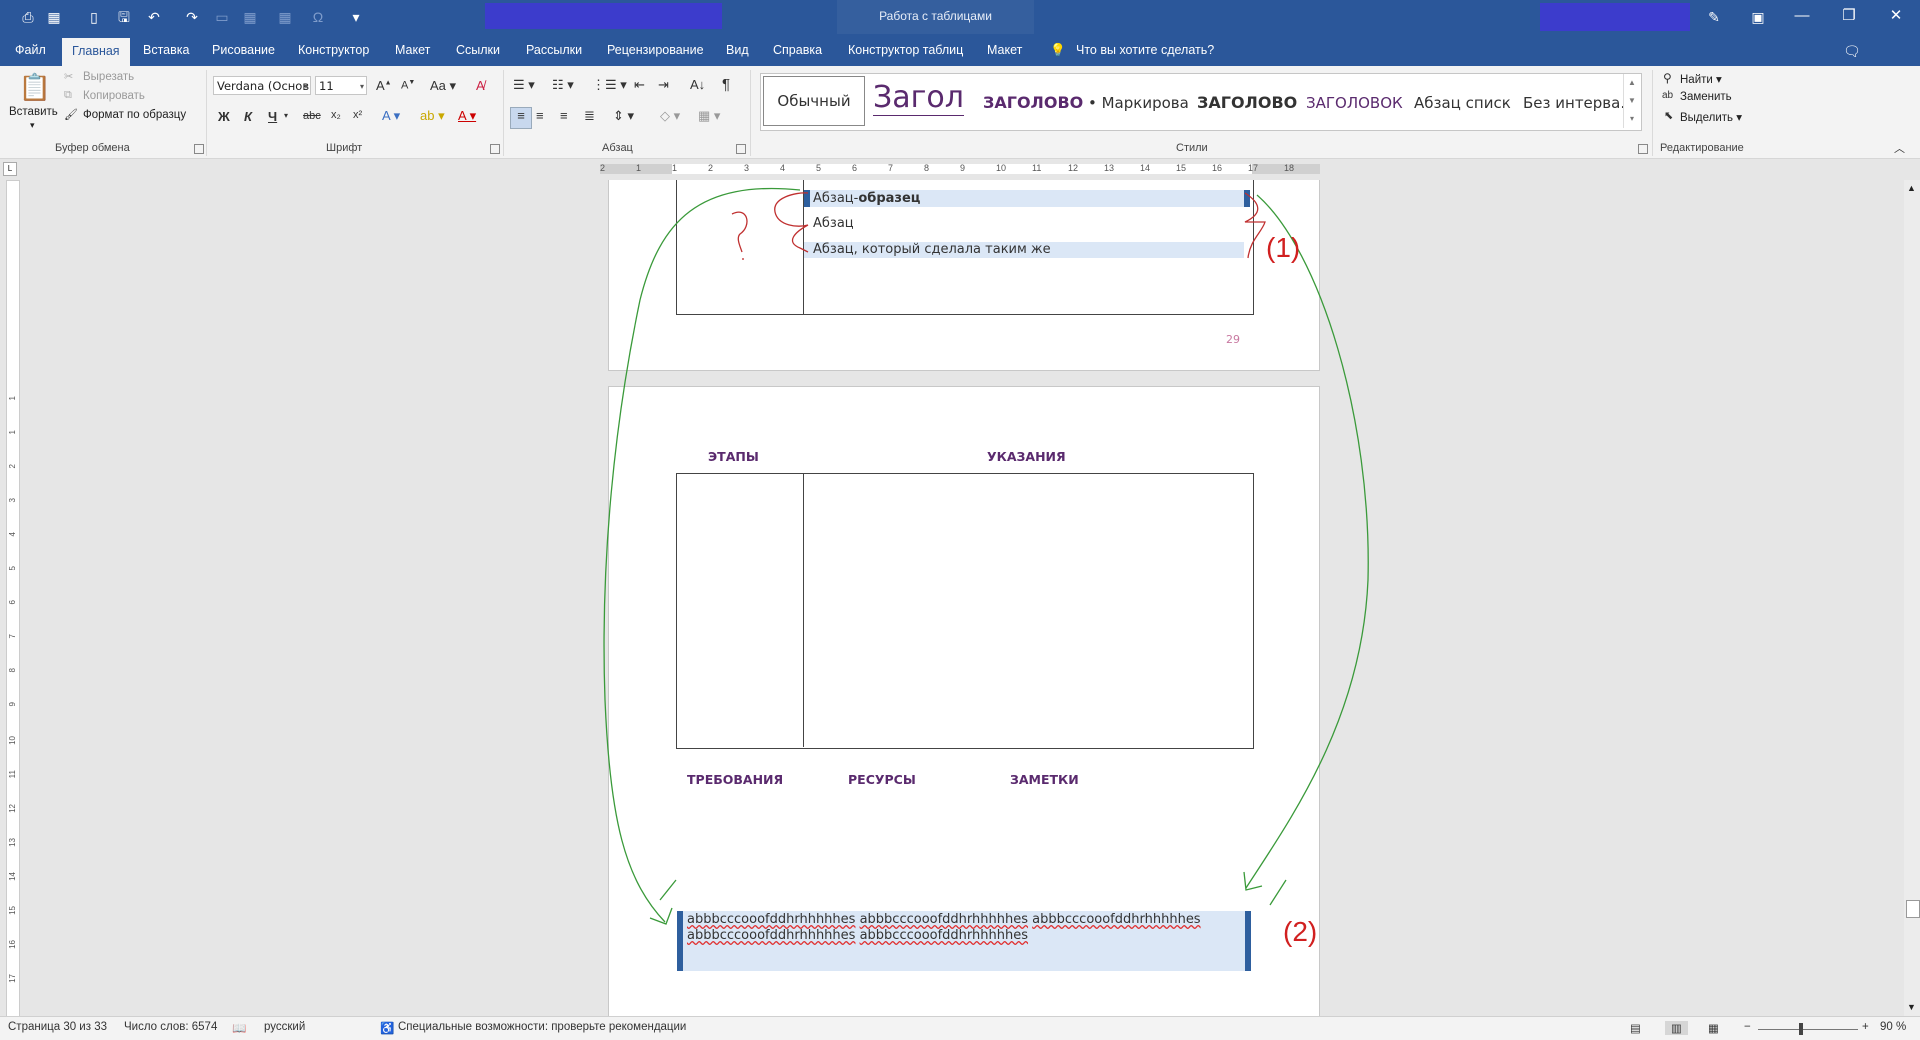  I want to click on accessibility-icon: ♿, so click(387, 1029).